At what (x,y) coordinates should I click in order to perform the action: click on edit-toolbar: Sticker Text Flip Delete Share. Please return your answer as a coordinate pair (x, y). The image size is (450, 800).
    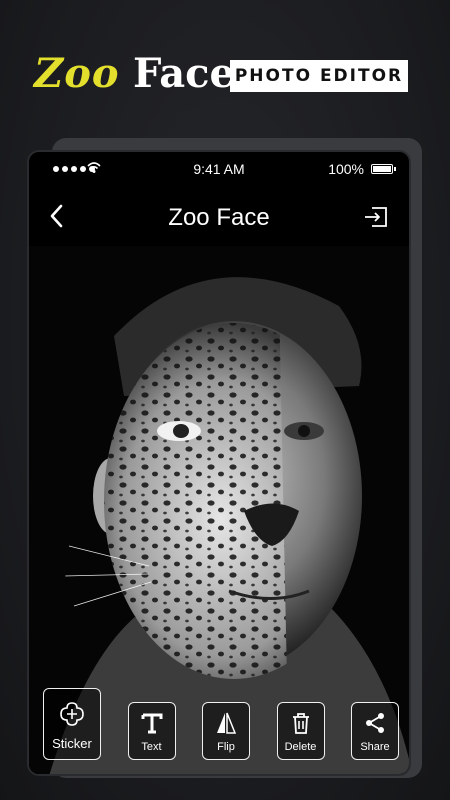
    Looking at the image, I should click on (221, 723).